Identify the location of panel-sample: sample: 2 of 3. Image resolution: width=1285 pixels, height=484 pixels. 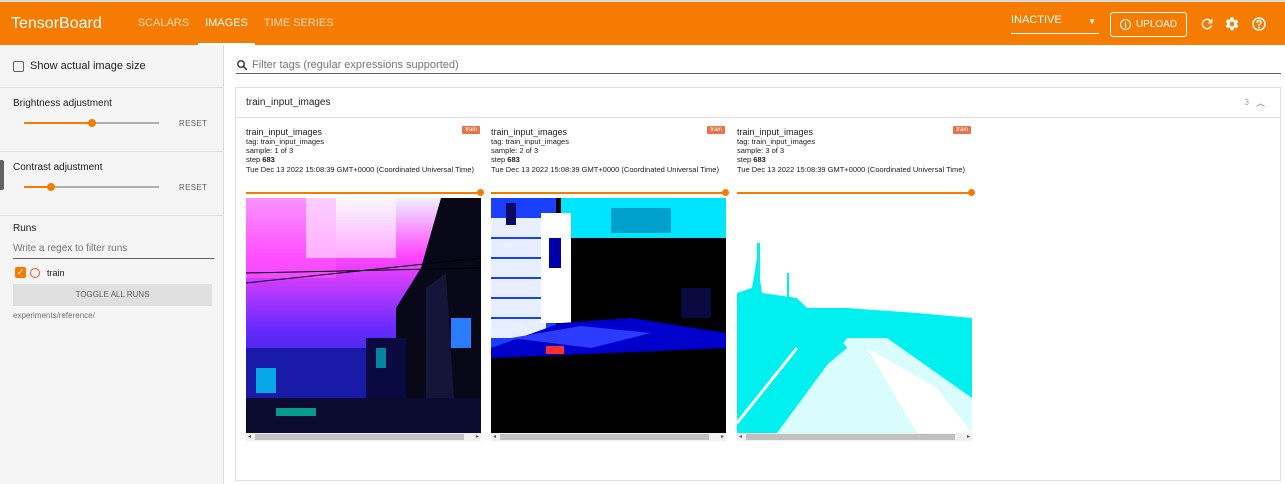
(515, 150).